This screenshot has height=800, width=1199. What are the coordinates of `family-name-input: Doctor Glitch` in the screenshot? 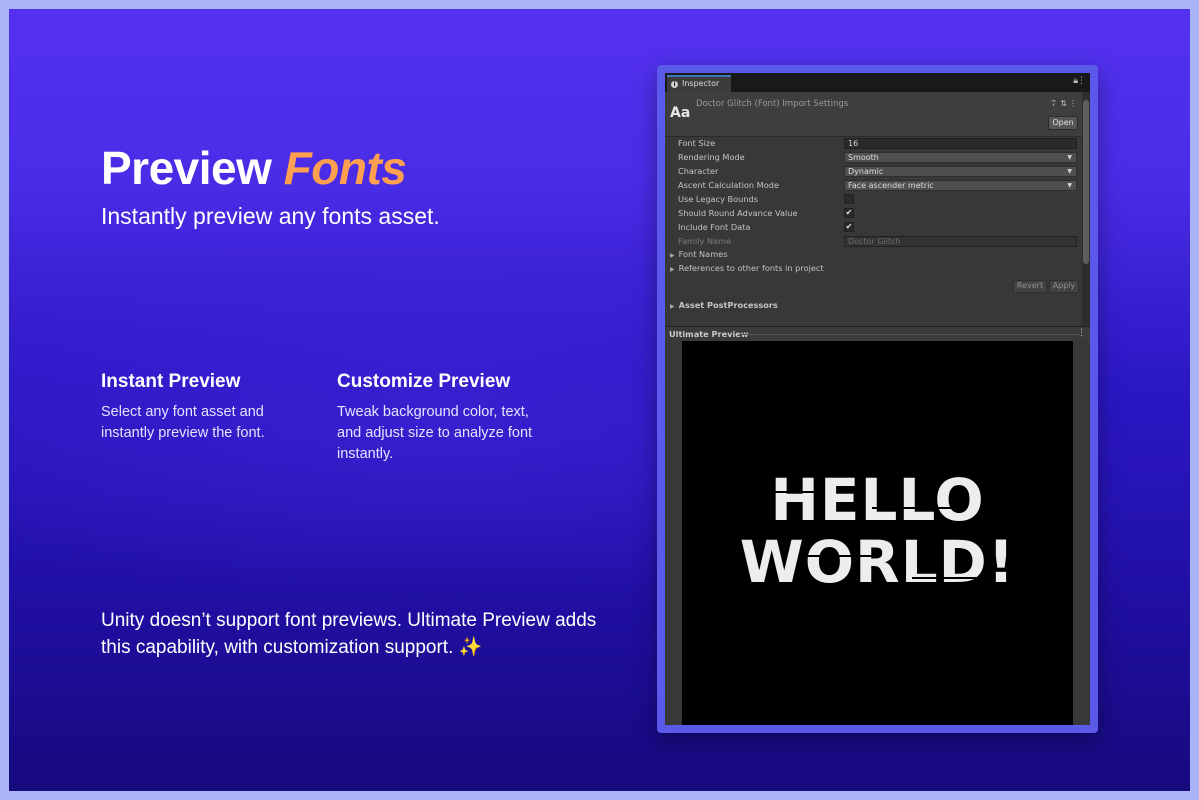 It's located at (960, 241).